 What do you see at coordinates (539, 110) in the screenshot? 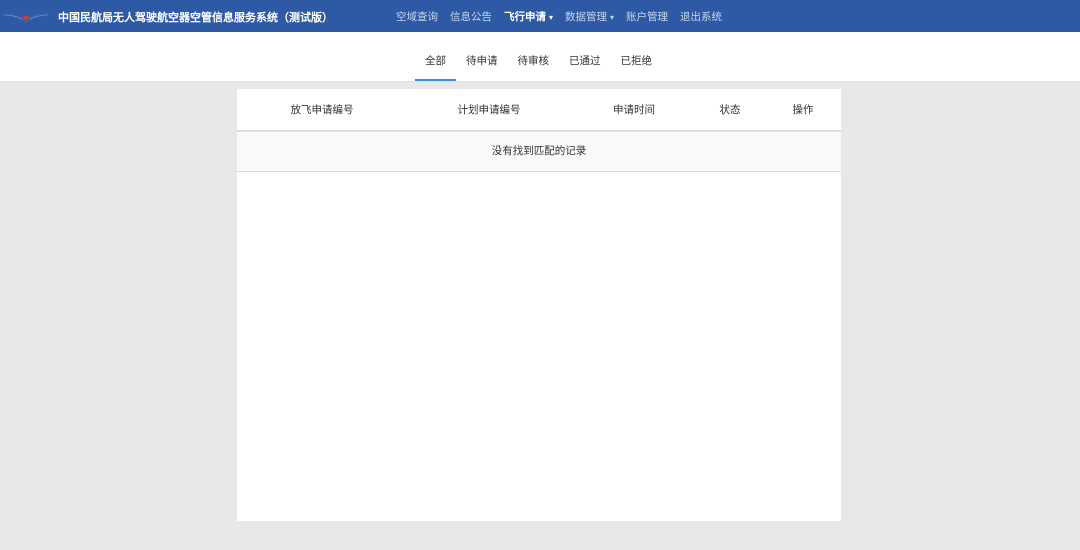
I see `table-header: 放飞申请编号 计划申请编号 申请时间 状态 操作` at bounding box center [539, 110].